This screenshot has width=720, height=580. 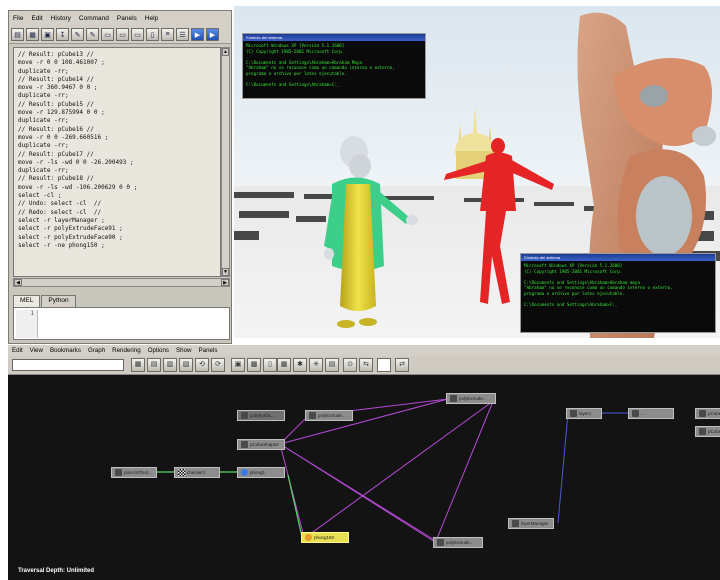 What do you see at coordinates (94, 18) in the screenshot?
I see `menu-command: Command` at bounding box center [94, 18].